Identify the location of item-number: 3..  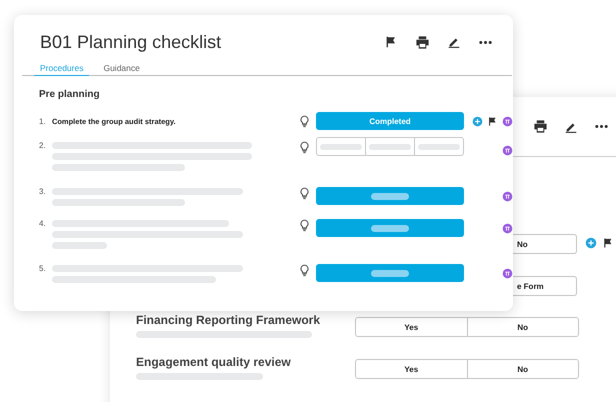
(43, 191).